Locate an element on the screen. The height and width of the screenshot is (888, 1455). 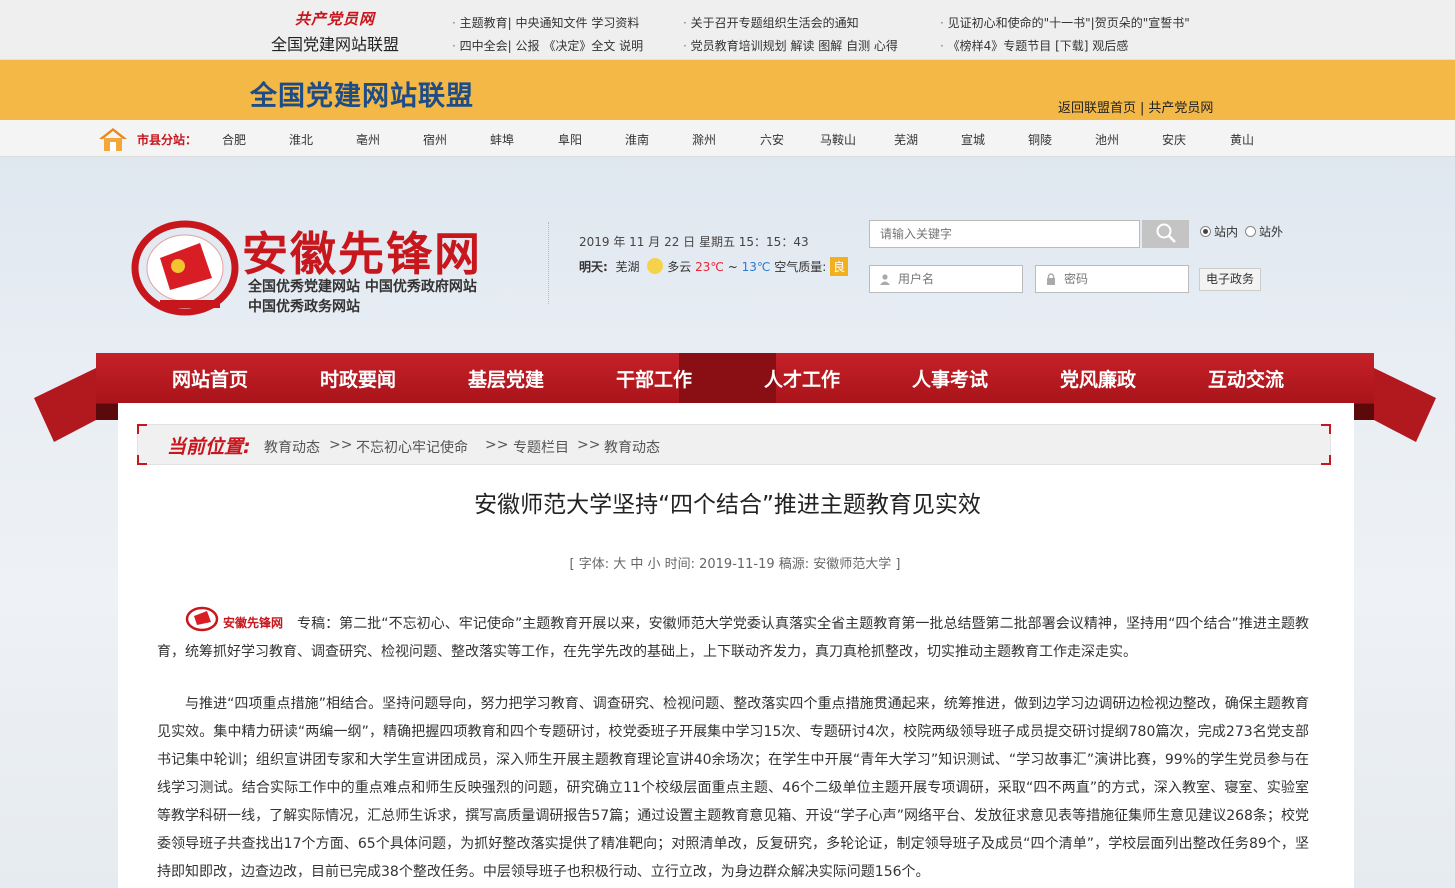
city-link: 宣城 is located at coordinates (973, 139).